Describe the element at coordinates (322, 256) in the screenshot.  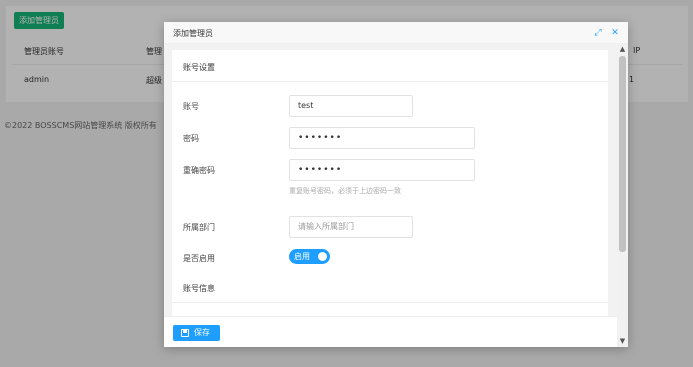
I see `toggle-knob` at that location.